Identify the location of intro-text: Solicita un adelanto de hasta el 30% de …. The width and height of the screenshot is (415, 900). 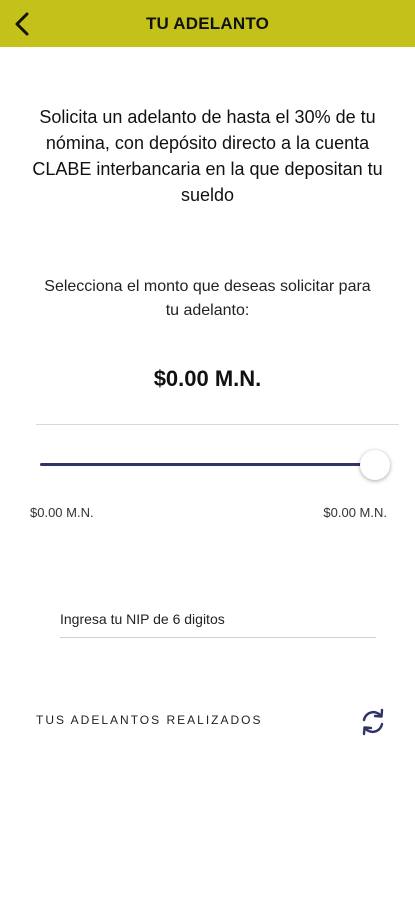
(207, 156).